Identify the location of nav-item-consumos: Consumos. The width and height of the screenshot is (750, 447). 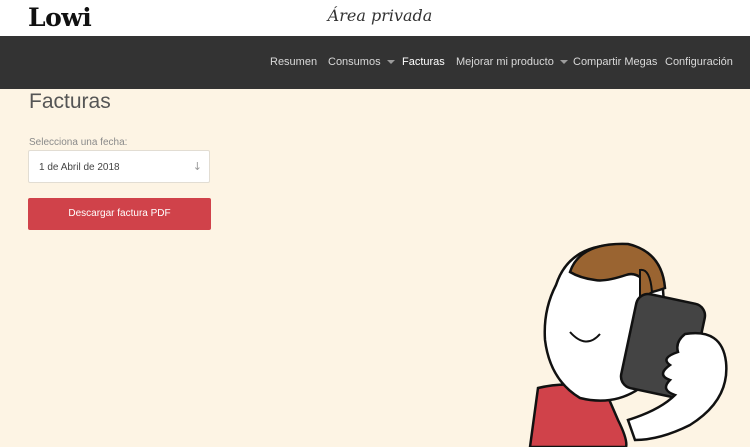
(361, 62).